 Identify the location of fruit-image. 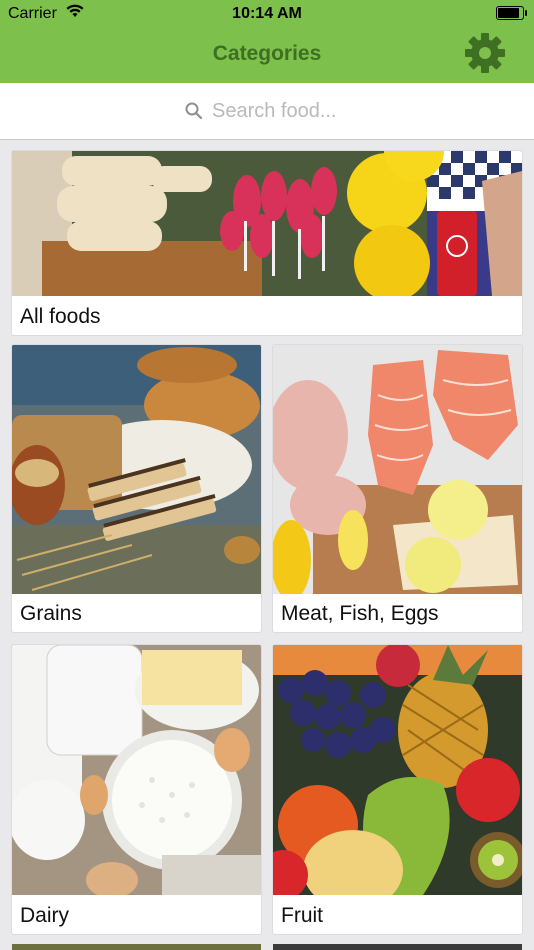
(397, 770).